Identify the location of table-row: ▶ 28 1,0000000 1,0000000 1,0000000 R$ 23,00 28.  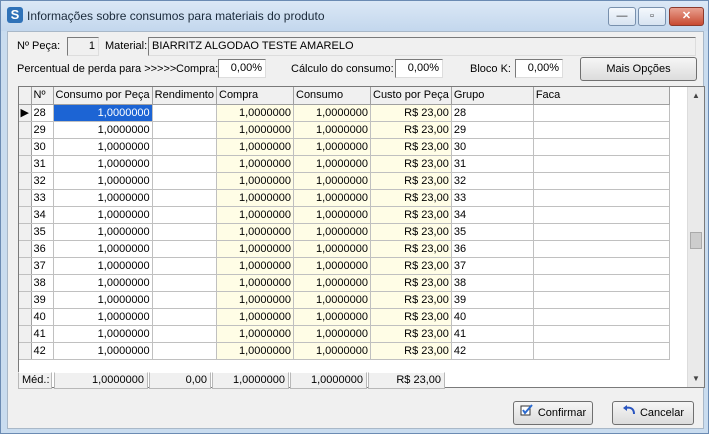
(344, 113).